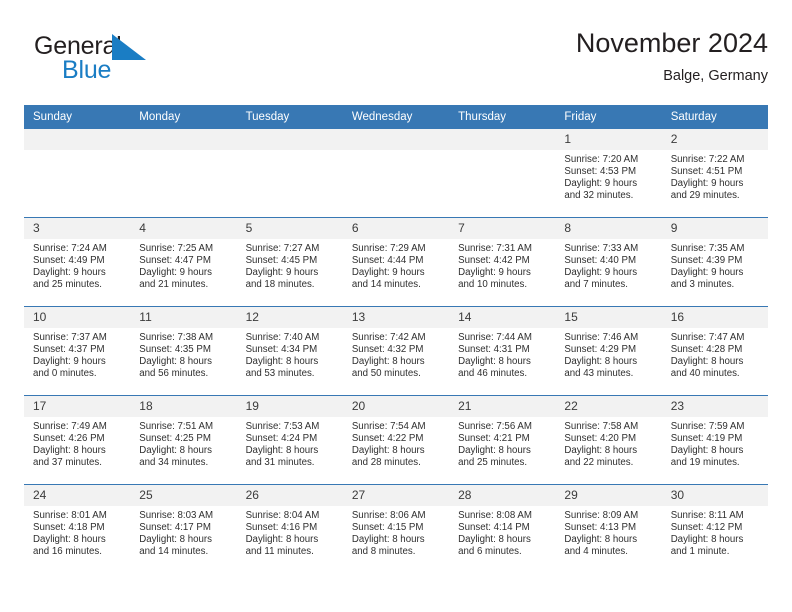 The width and height of the screenshot is (792, 612). Describe the element at coordinates (495, 248) in the screenshot. I see `sunrise-text: Sunrise: 7:31 AM` at that location.